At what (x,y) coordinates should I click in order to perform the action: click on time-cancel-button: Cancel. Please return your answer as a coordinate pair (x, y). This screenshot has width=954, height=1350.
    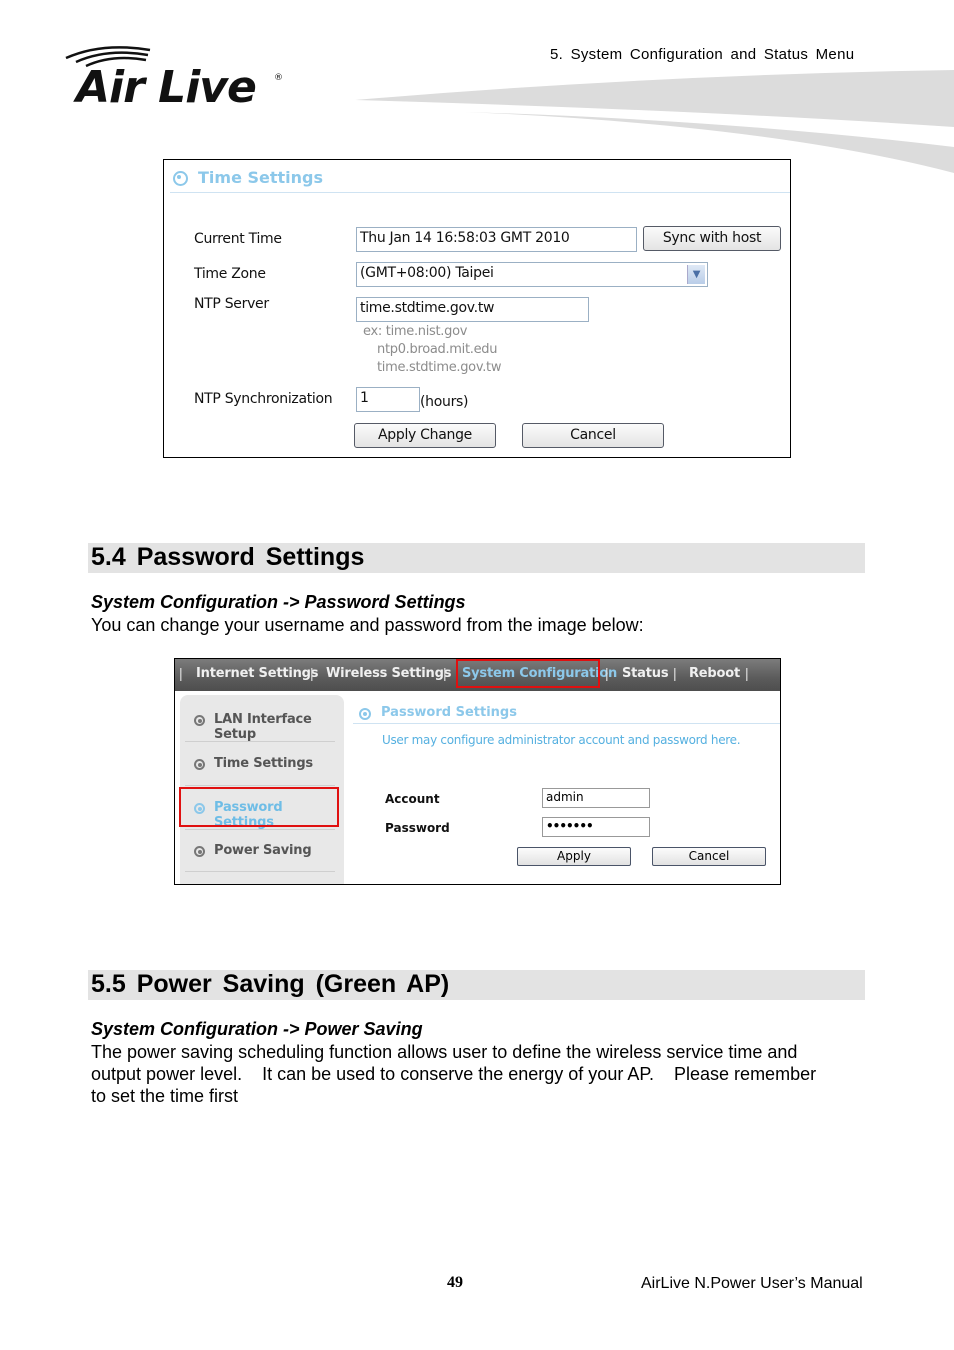
    Looking at the image, I should click on (593, 435).